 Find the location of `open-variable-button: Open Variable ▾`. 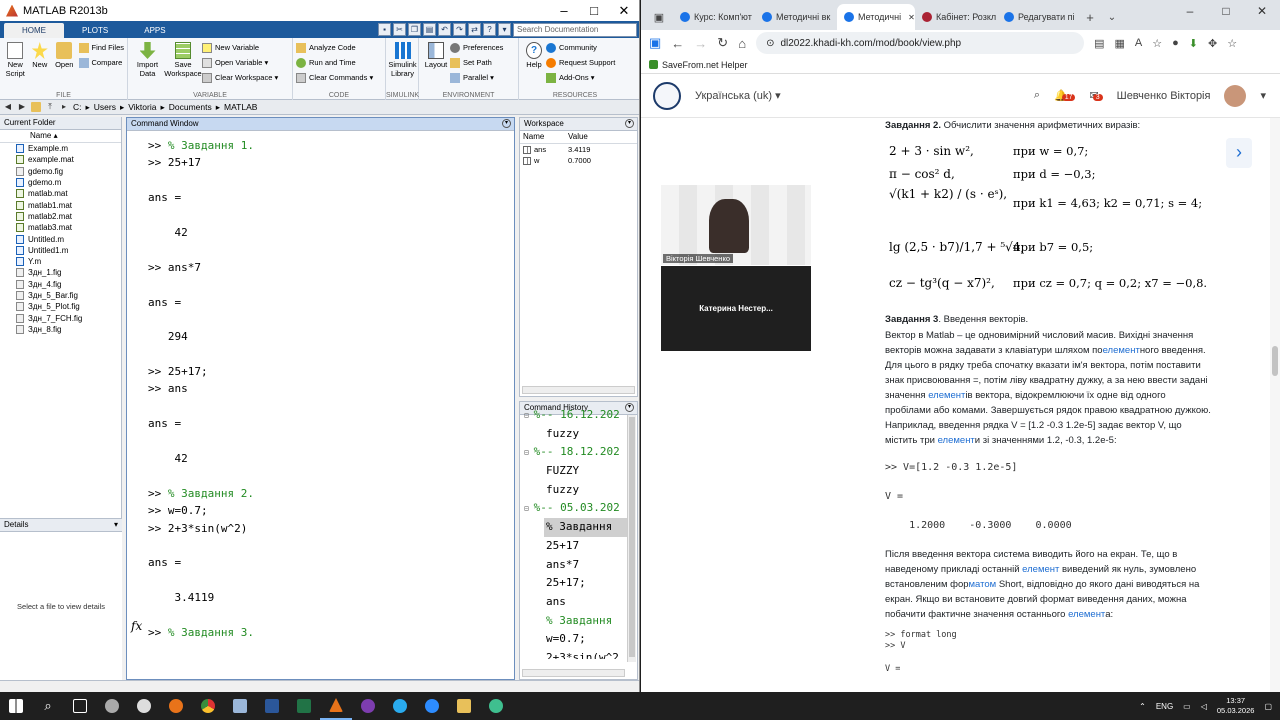

open-variable-button: Open Variable ▾ is located at coordinates (240, 62).